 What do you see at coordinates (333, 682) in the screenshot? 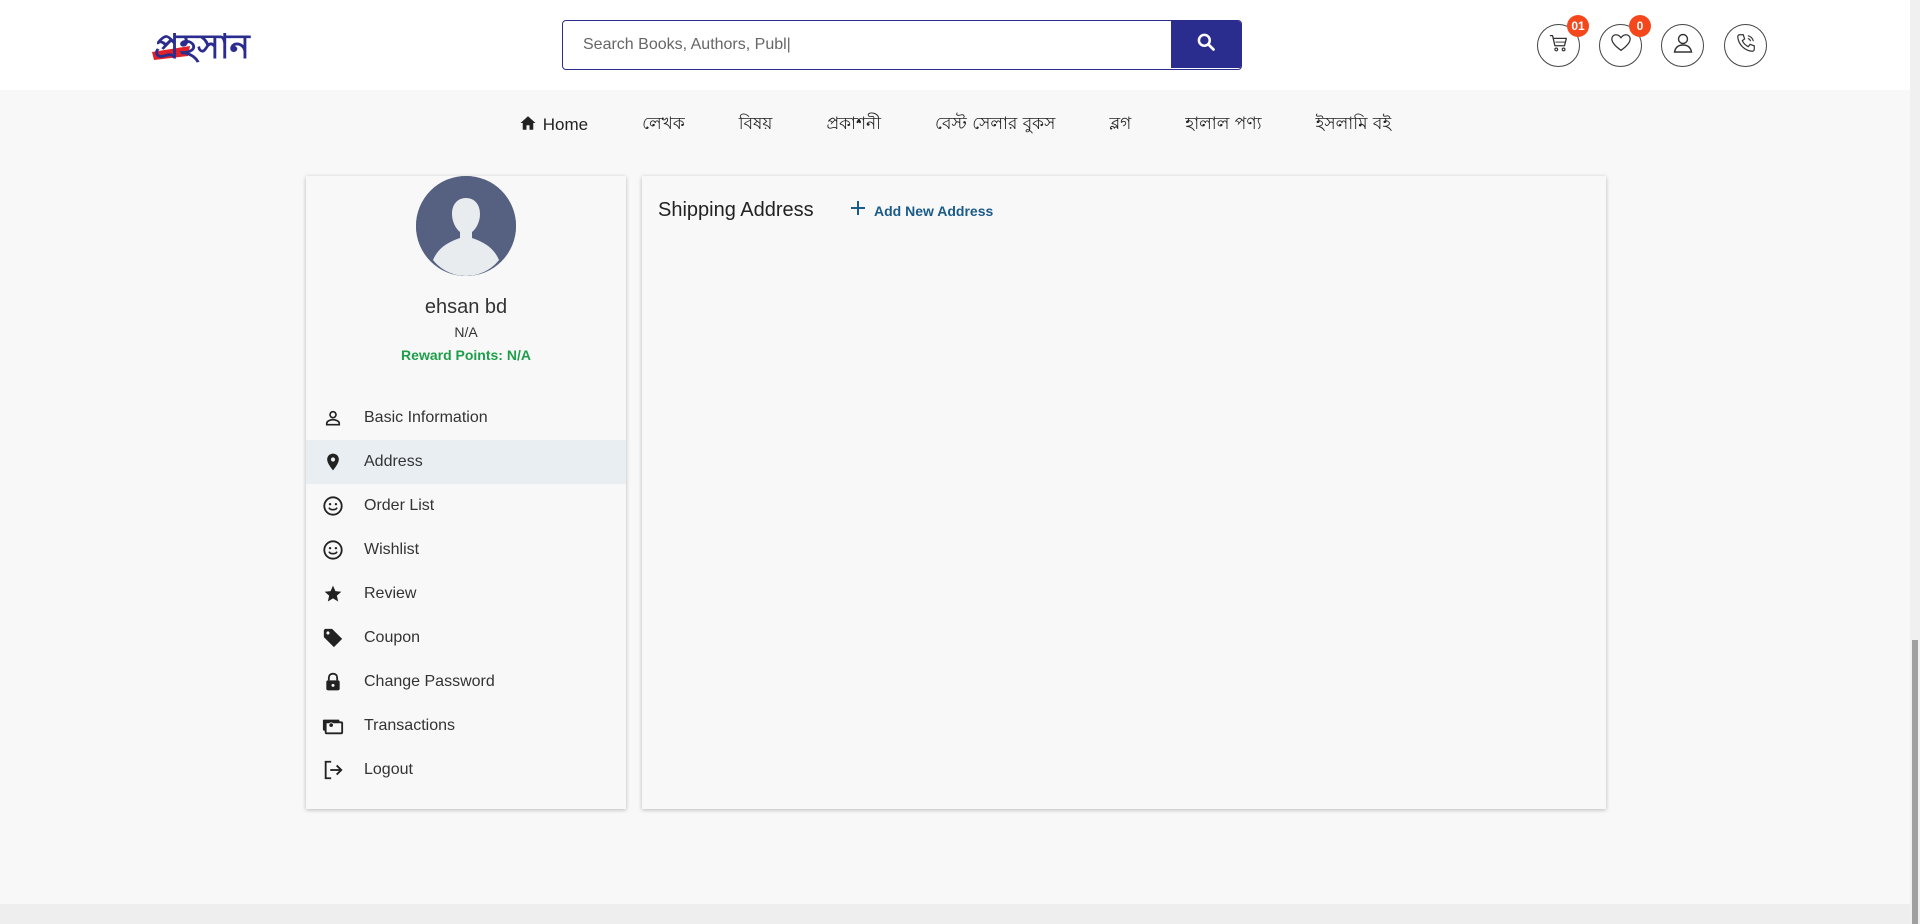
I see `lock-icon` at bounding box center [333, 682].